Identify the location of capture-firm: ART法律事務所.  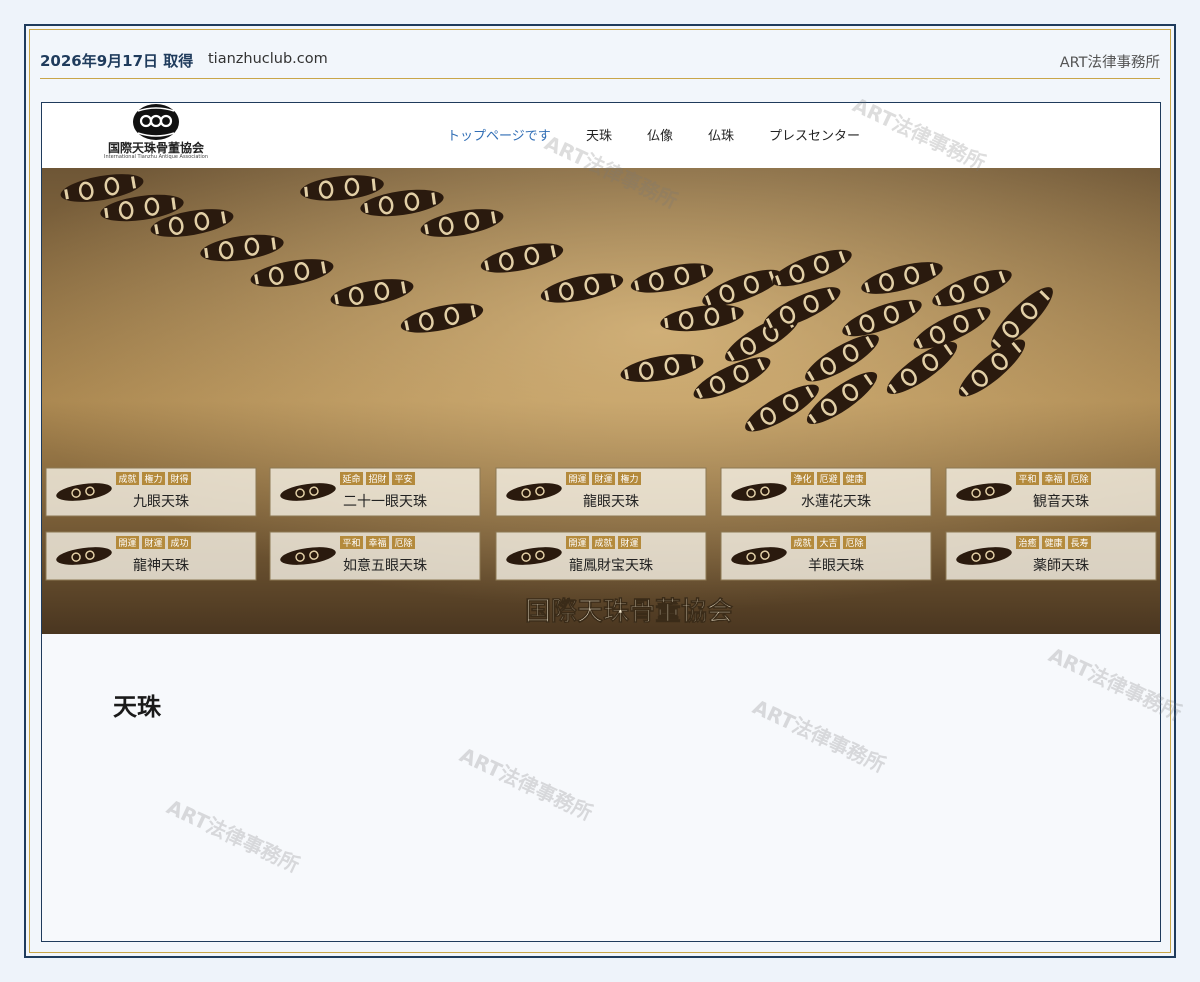
(1109, 63).